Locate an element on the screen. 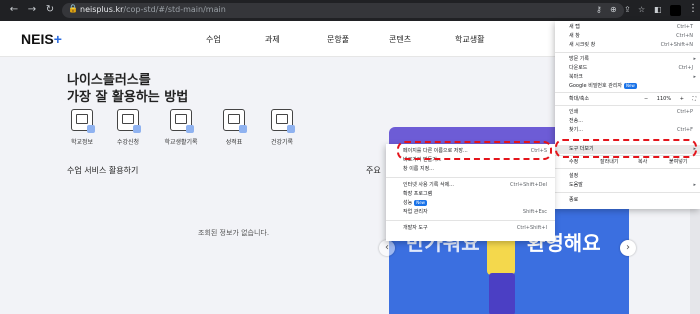 The width and height of the screenshot is (700, 314). submenu-item-developer-tools: 개발자 도구 Ctrl+Shift+I is located at coordinates (470, 228).